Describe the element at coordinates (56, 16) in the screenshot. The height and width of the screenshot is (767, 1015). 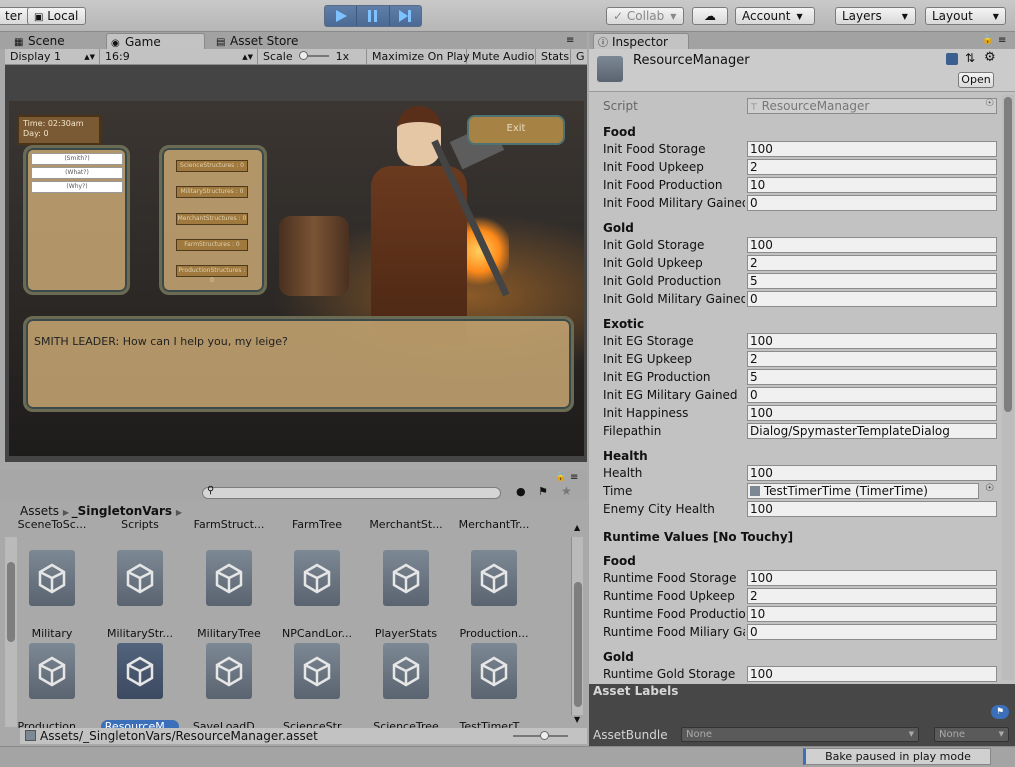
I see `local-toggle-button: ▣ Local` at that location.